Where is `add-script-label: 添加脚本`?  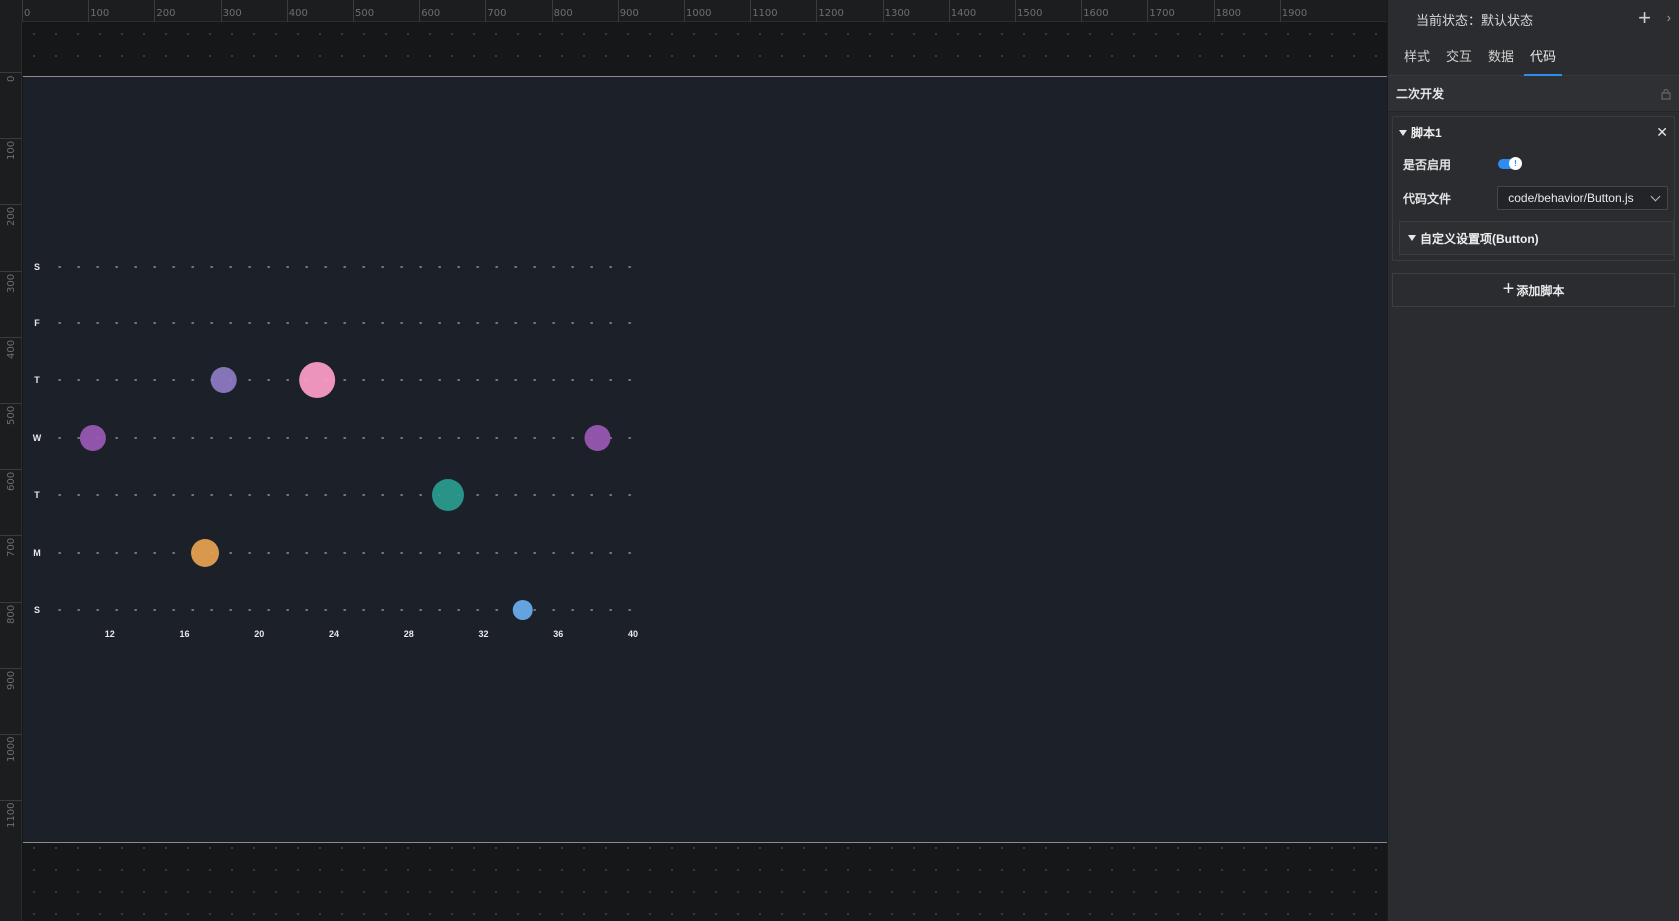
add-script-label: 添加脚本 is located at coordinates (1540, 290).